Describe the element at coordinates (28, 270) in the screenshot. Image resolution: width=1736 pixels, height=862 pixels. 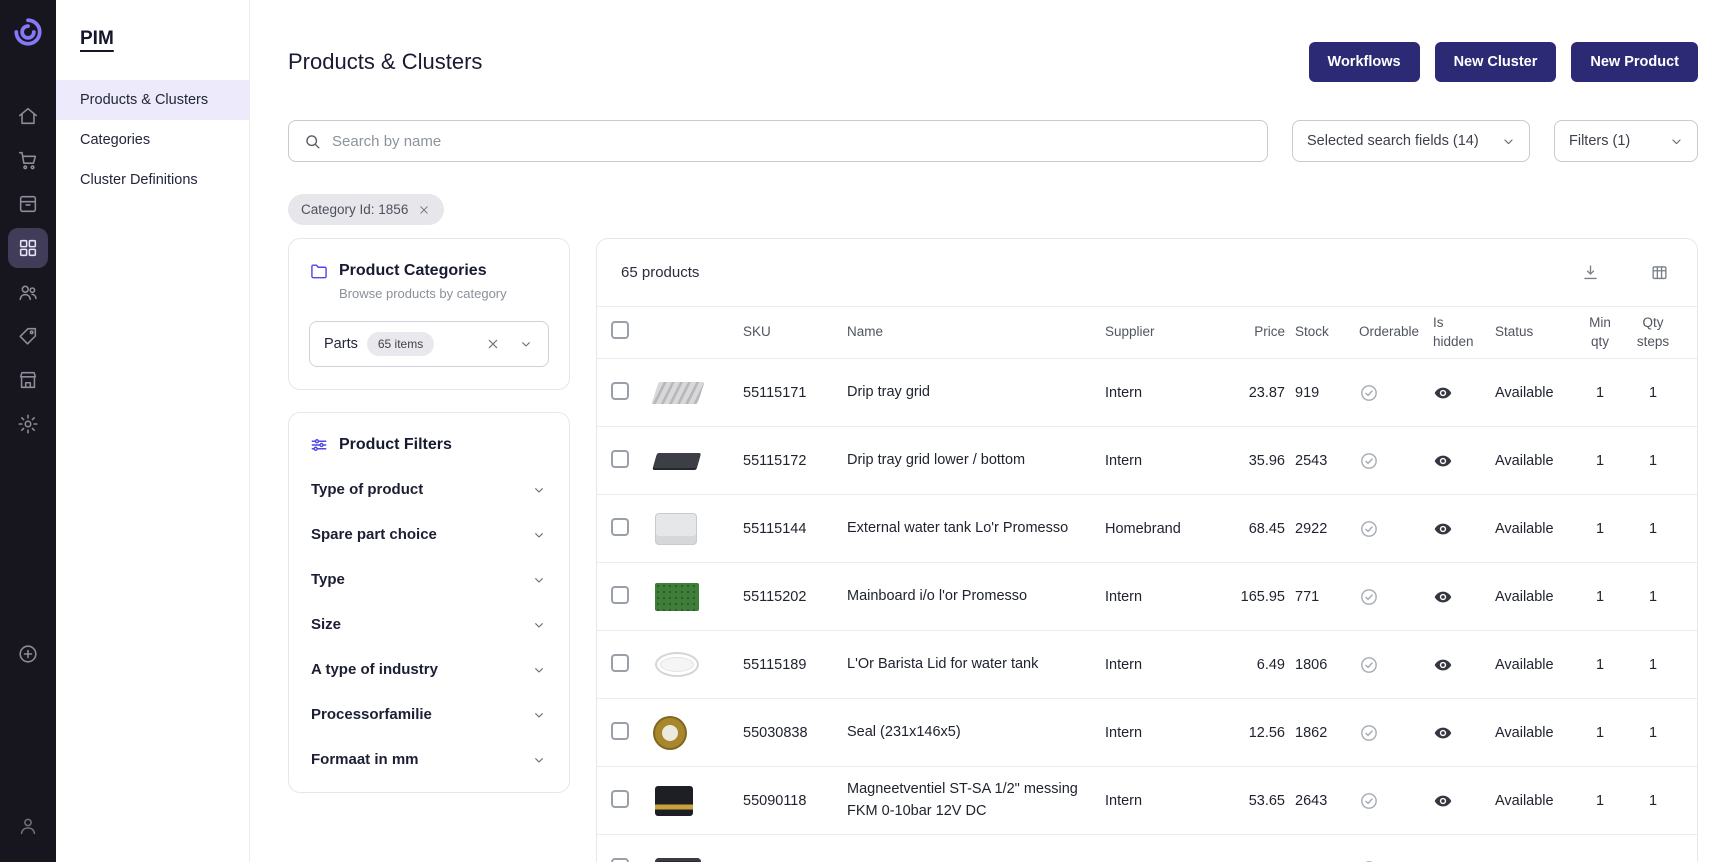
I see `rail-nav` at that location.